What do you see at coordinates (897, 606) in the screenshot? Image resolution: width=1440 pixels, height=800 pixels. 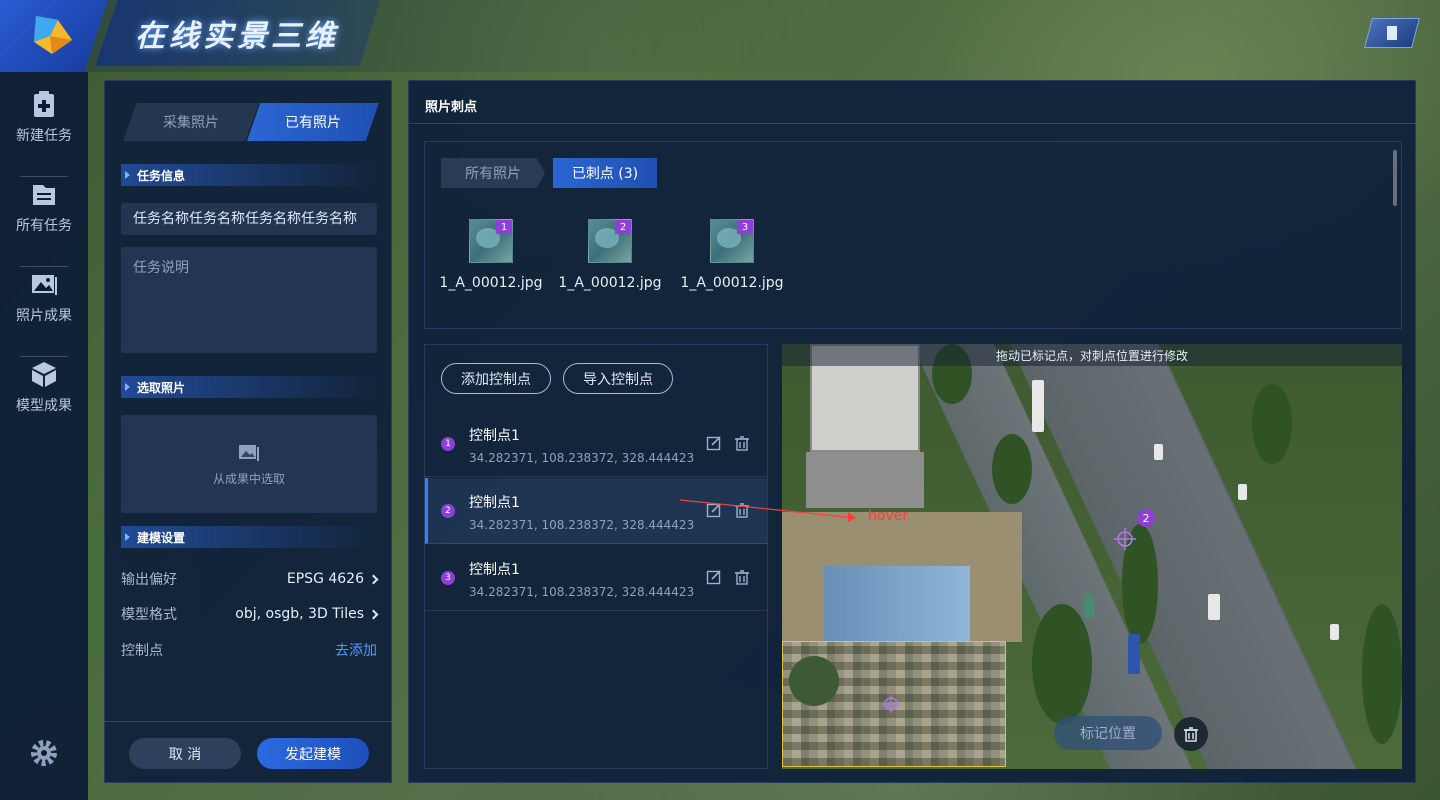 I see `map-building` at bounding box center [897, 606].